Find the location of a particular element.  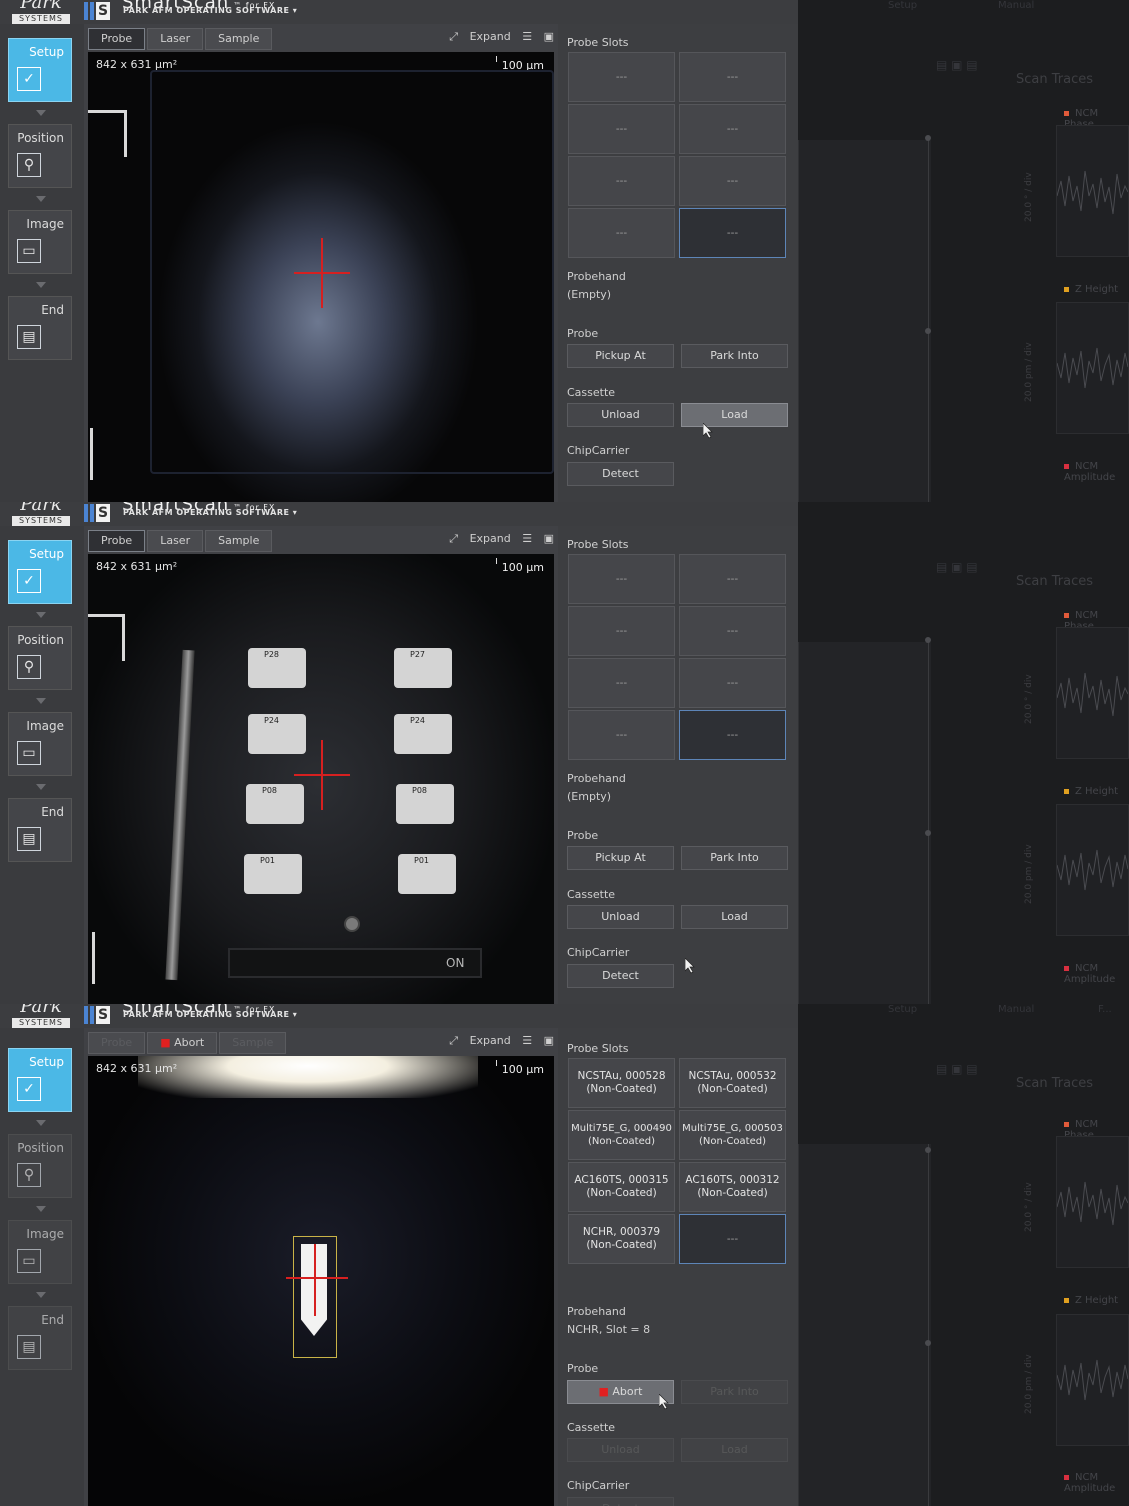

camera-tabs: Probe ■ Abort Sample is located at coordinates (188, 1043).